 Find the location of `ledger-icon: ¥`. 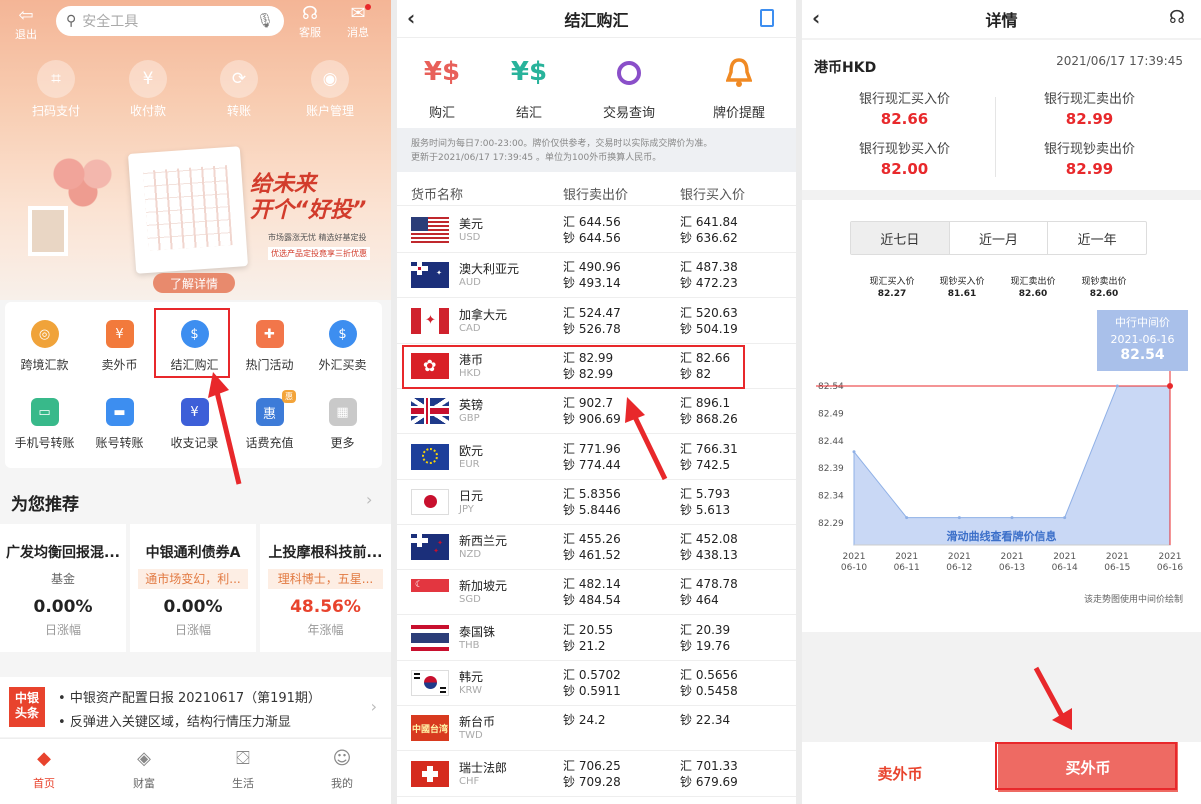

ledger-icon: ¥ is located at coordinates (194, 412).